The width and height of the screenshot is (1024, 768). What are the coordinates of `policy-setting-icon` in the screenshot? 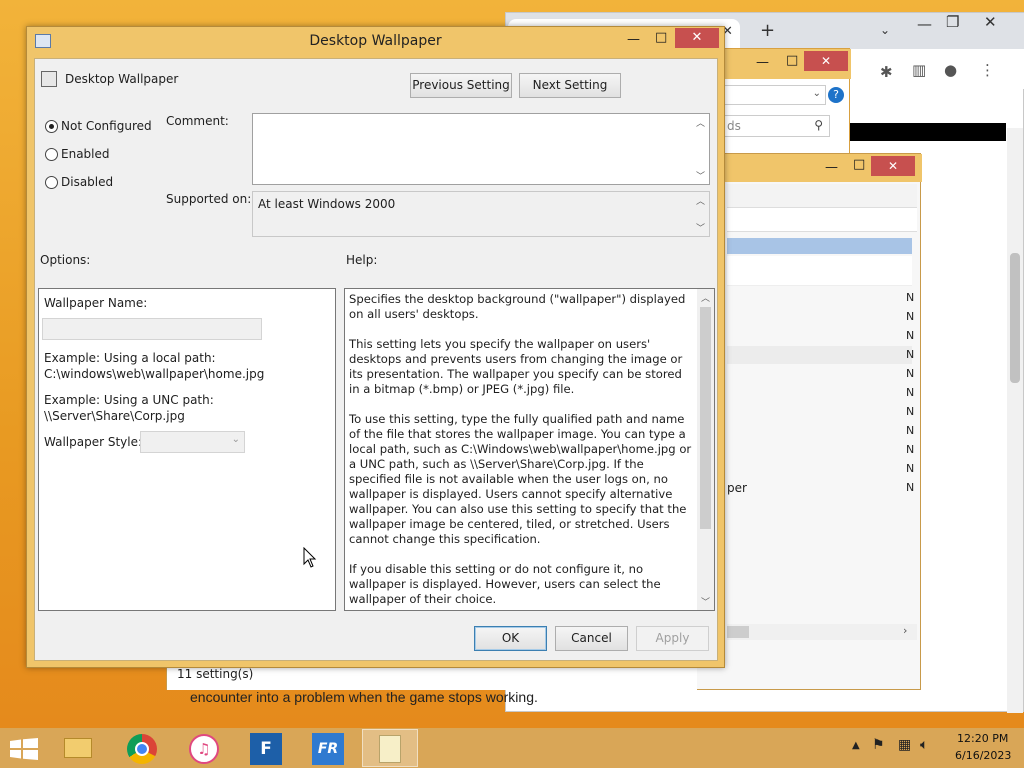 It's located at (49, 79).